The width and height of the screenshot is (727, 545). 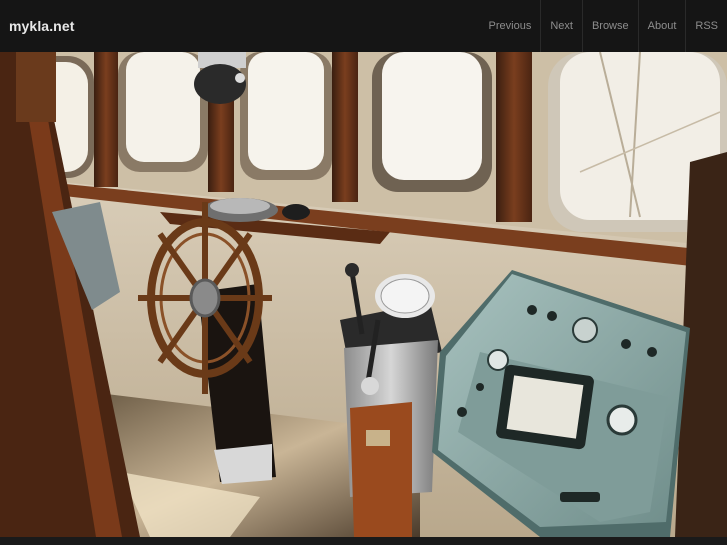 I want to click on nav-next-link: Next, so click(x=561, y=26).